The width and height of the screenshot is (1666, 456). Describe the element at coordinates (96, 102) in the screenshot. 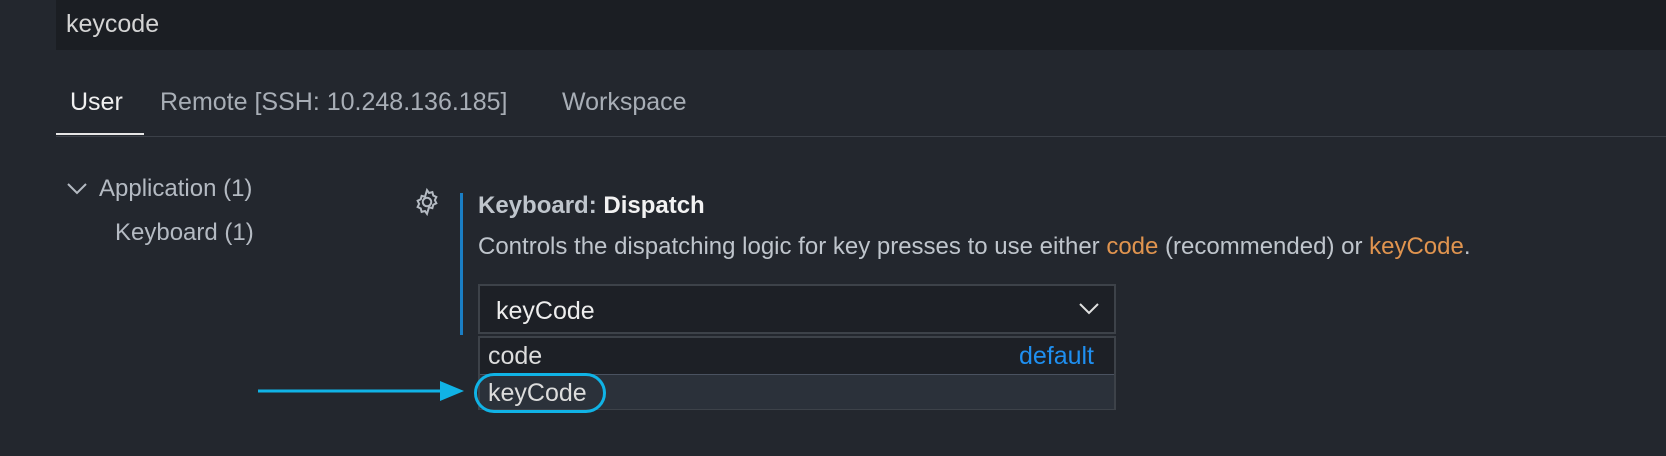

I see `tab-user: User` at that location.